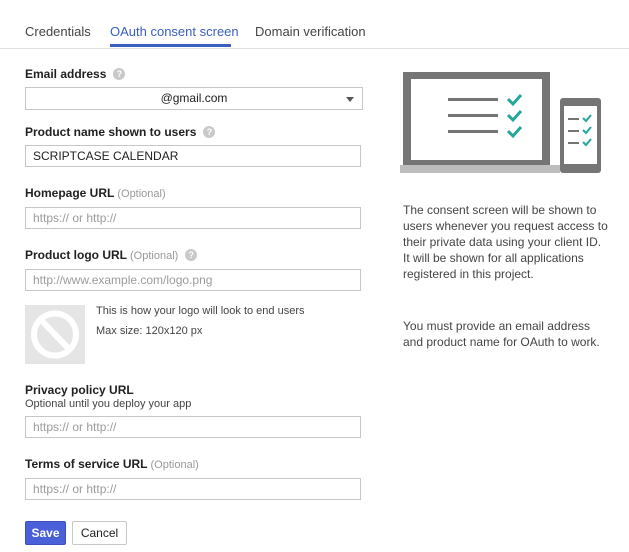  I want to click on active-tab-indicator, so click(170, 45).